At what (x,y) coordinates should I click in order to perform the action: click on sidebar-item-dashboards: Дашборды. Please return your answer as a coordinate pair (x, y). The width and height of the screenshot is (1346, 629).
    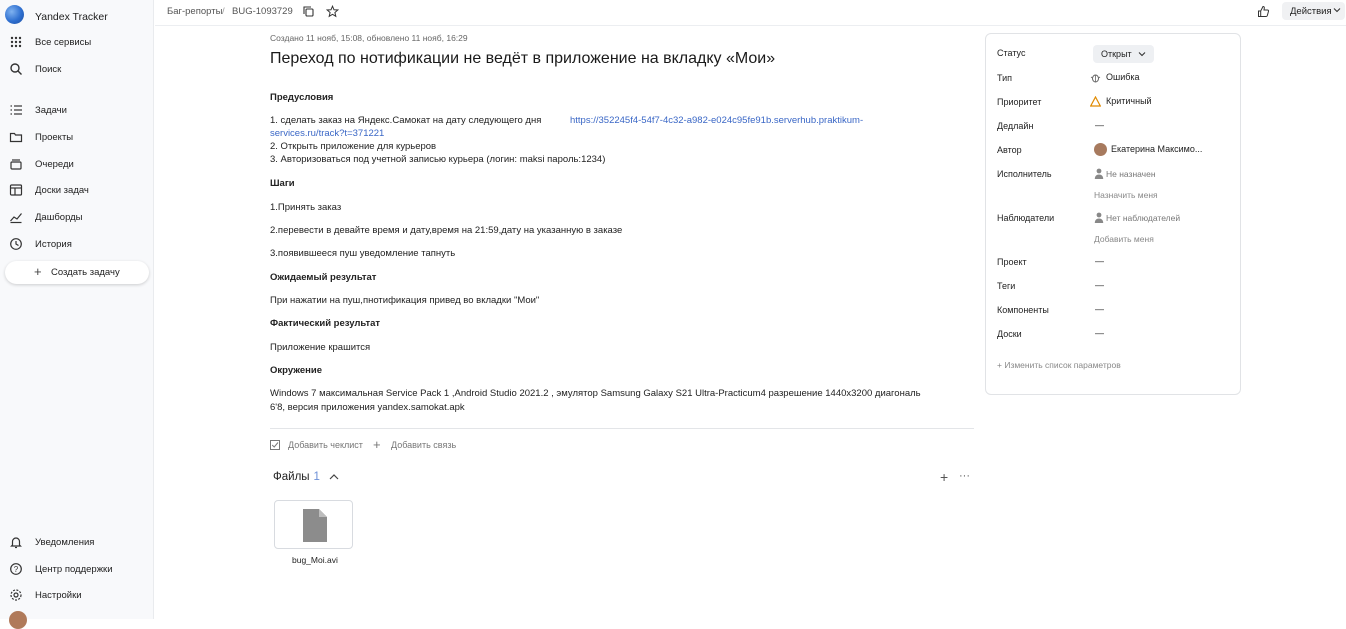
    Looking at the image, I should click on (77, 218).